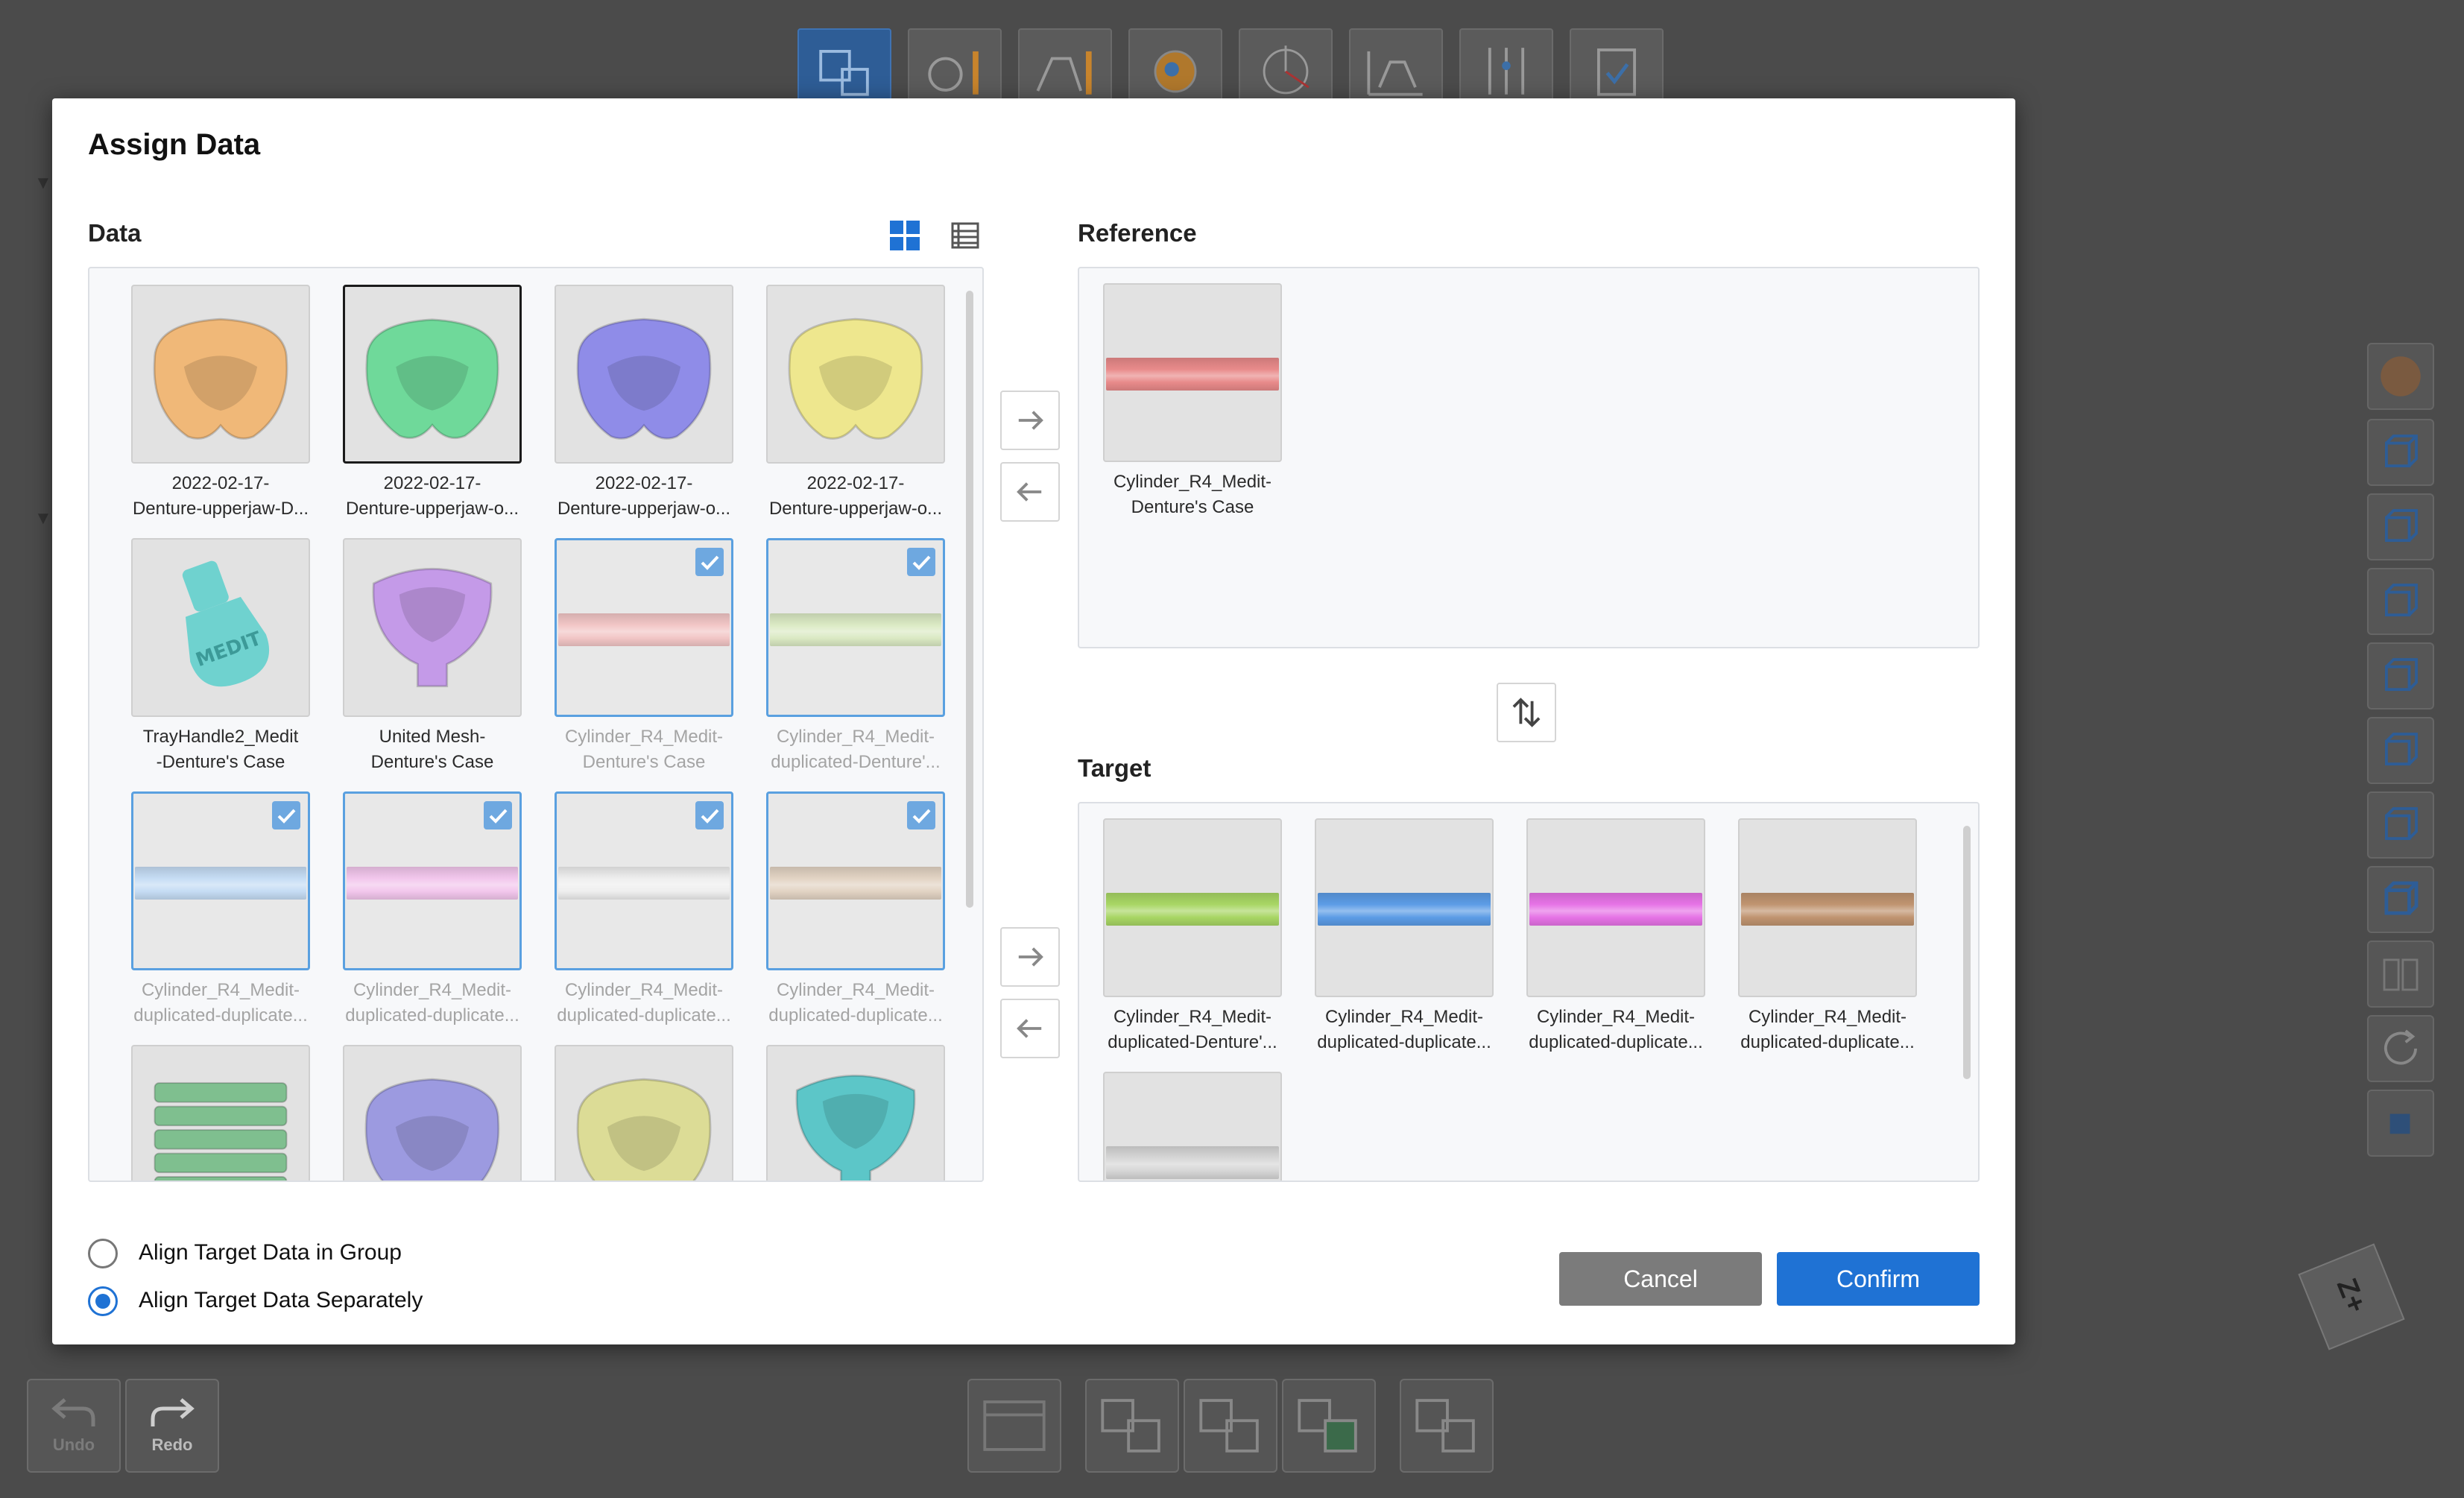 The image size is (2464, 1498). Describe the element at coordinates (904, 235) in the screenshot. I see `grid-view-icon` at that location.